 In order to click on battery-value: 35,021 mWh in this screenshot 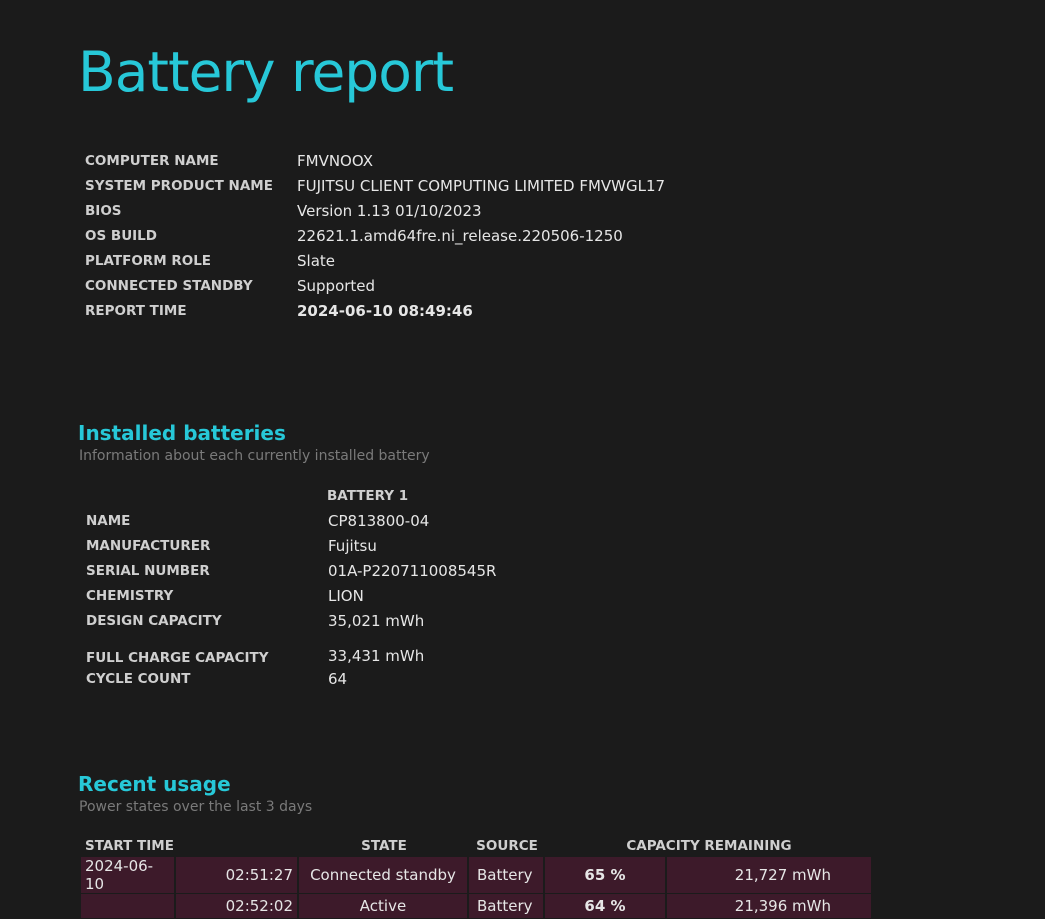, I will do `click(376, 620)`.